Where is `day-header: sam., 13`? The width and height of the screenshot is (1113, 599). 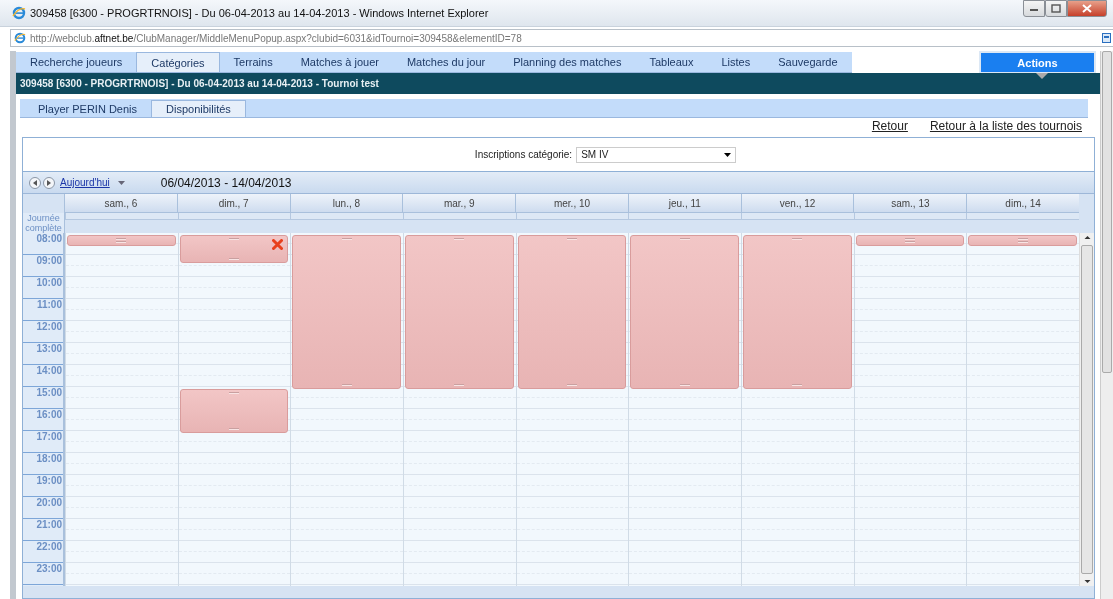 day-header: sam., 13 is located at coordinates (910, 203).